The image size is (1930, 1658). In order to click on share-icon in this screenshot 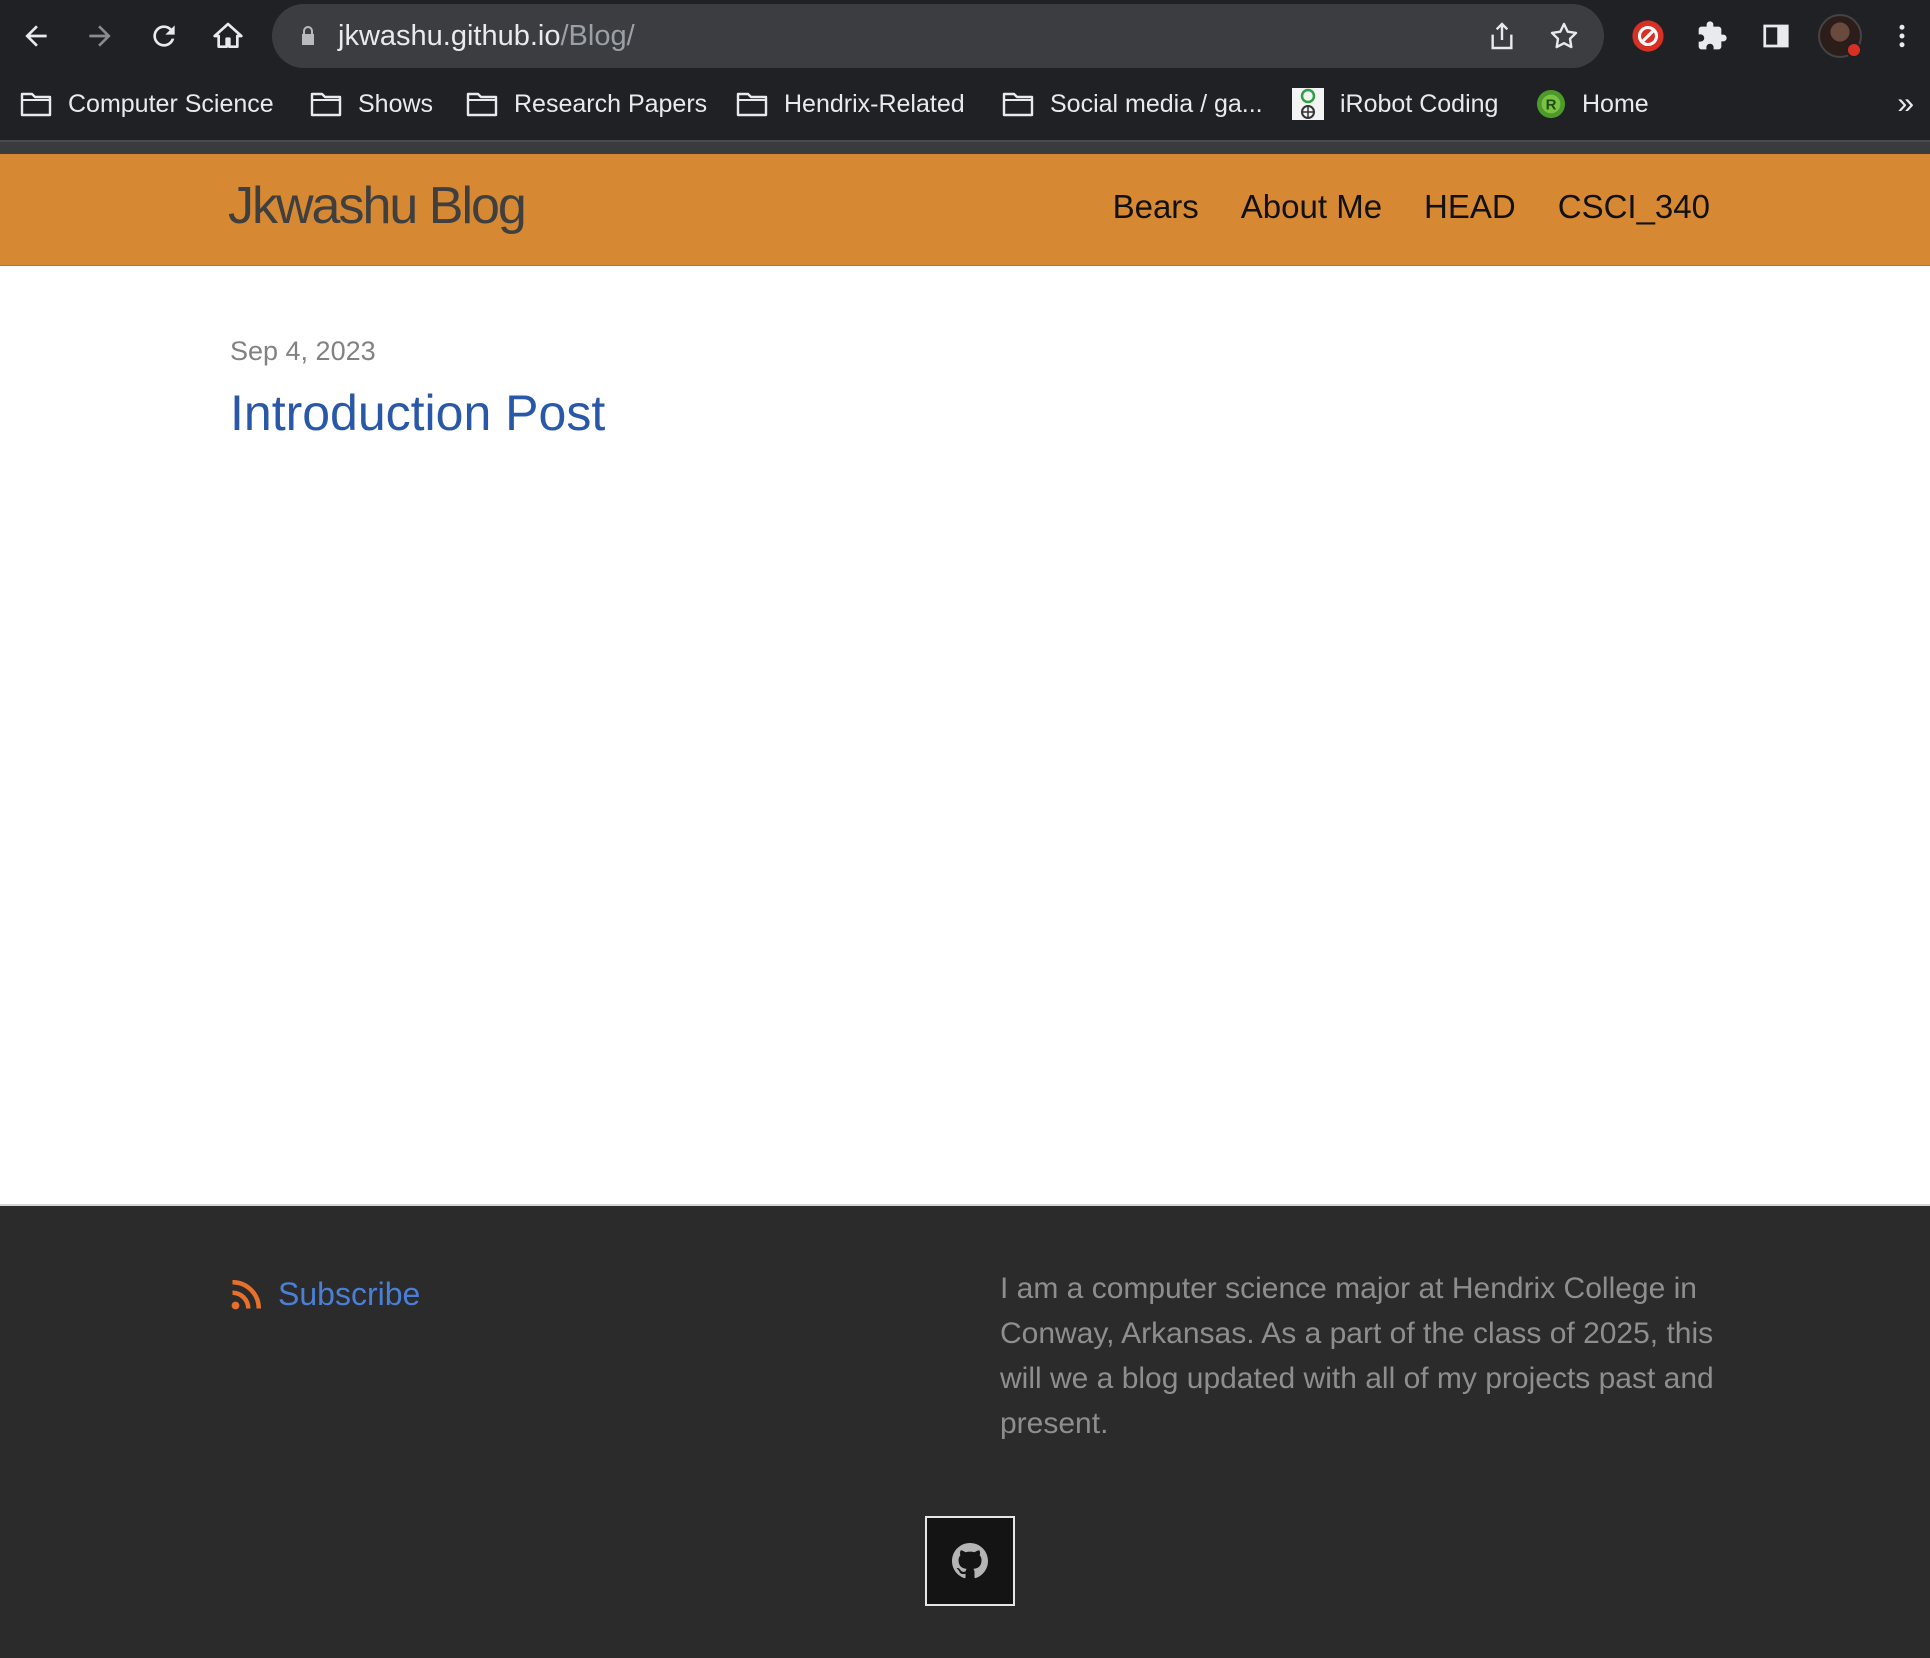, I will do `click(1502, 36)`.